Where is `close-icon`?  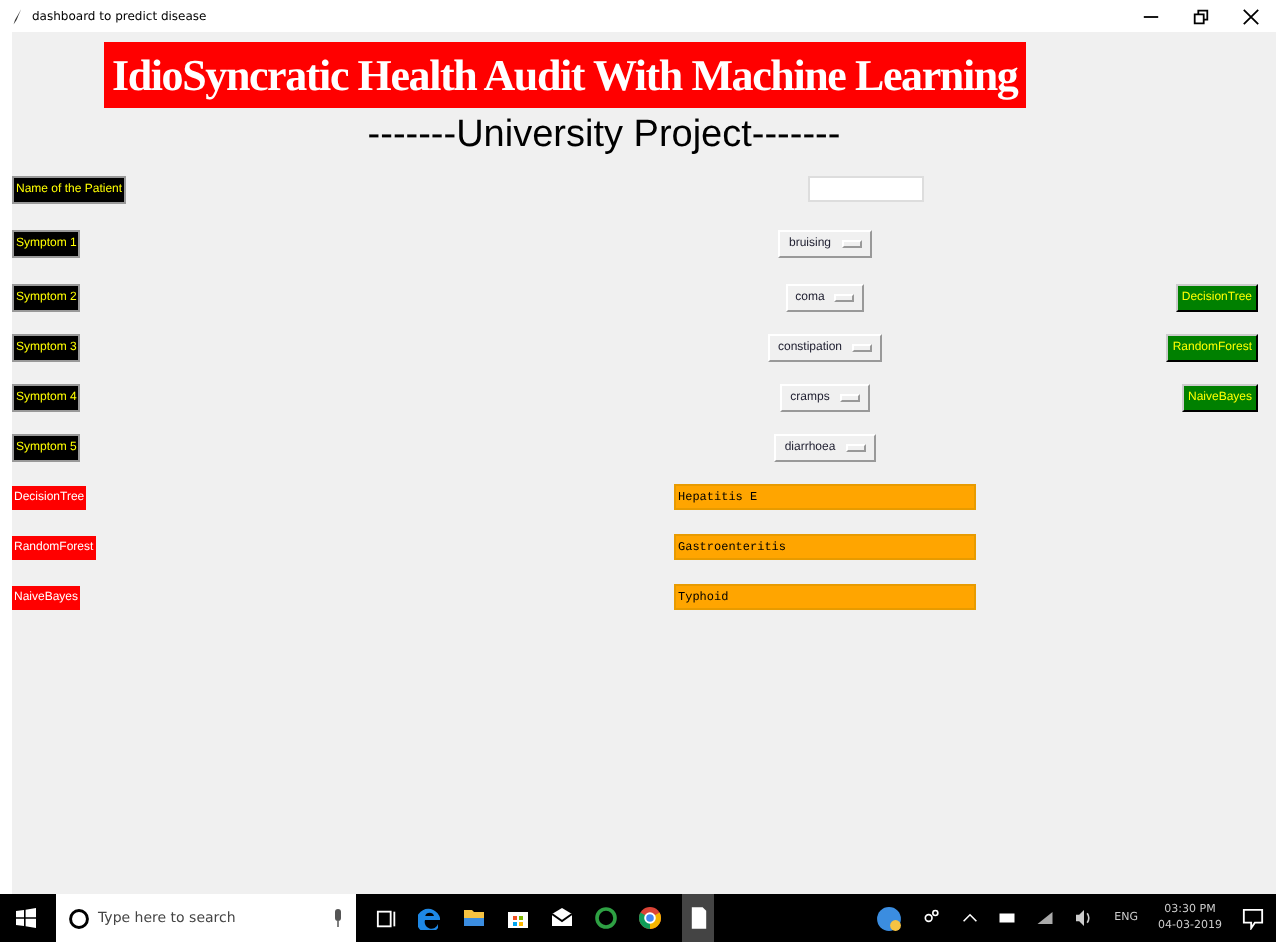
close-icon is located at coordinates (1251, 16).